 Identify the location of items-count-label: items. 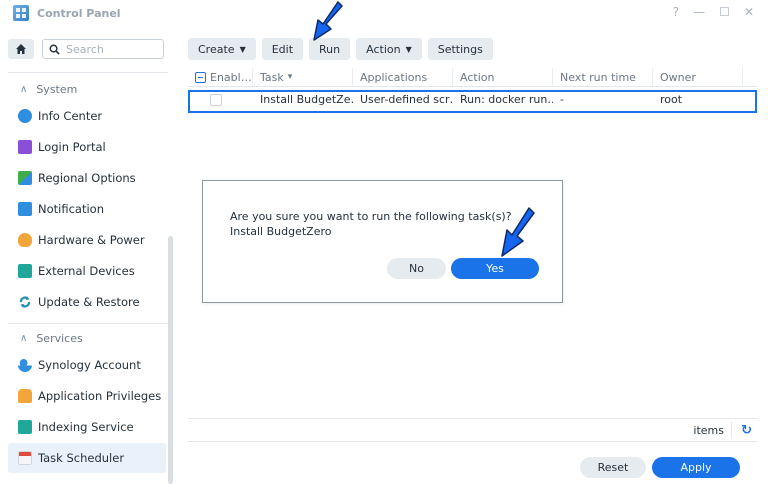
(708, 430).